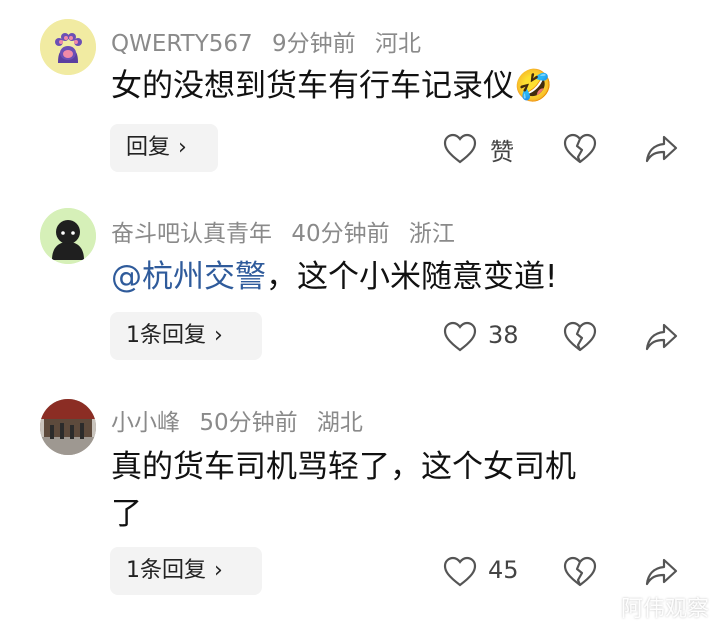 The image size is (719, 633). What do you see at coordinates (289, 231) in the screenshot?
I see `comment-meta: 奋斗吧认真青年 40分钟前 浙江` at bounding box center [289, 231].